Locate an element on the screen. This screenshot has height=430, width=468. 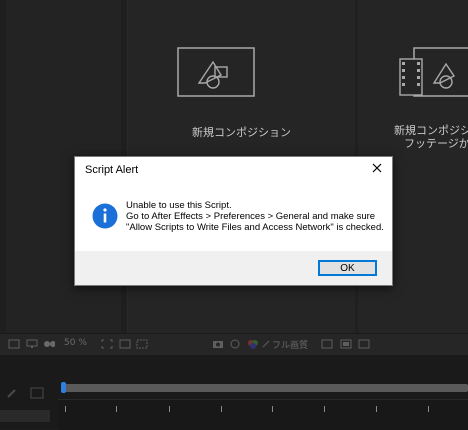
time-navigator is located at coordinates (265, 388).